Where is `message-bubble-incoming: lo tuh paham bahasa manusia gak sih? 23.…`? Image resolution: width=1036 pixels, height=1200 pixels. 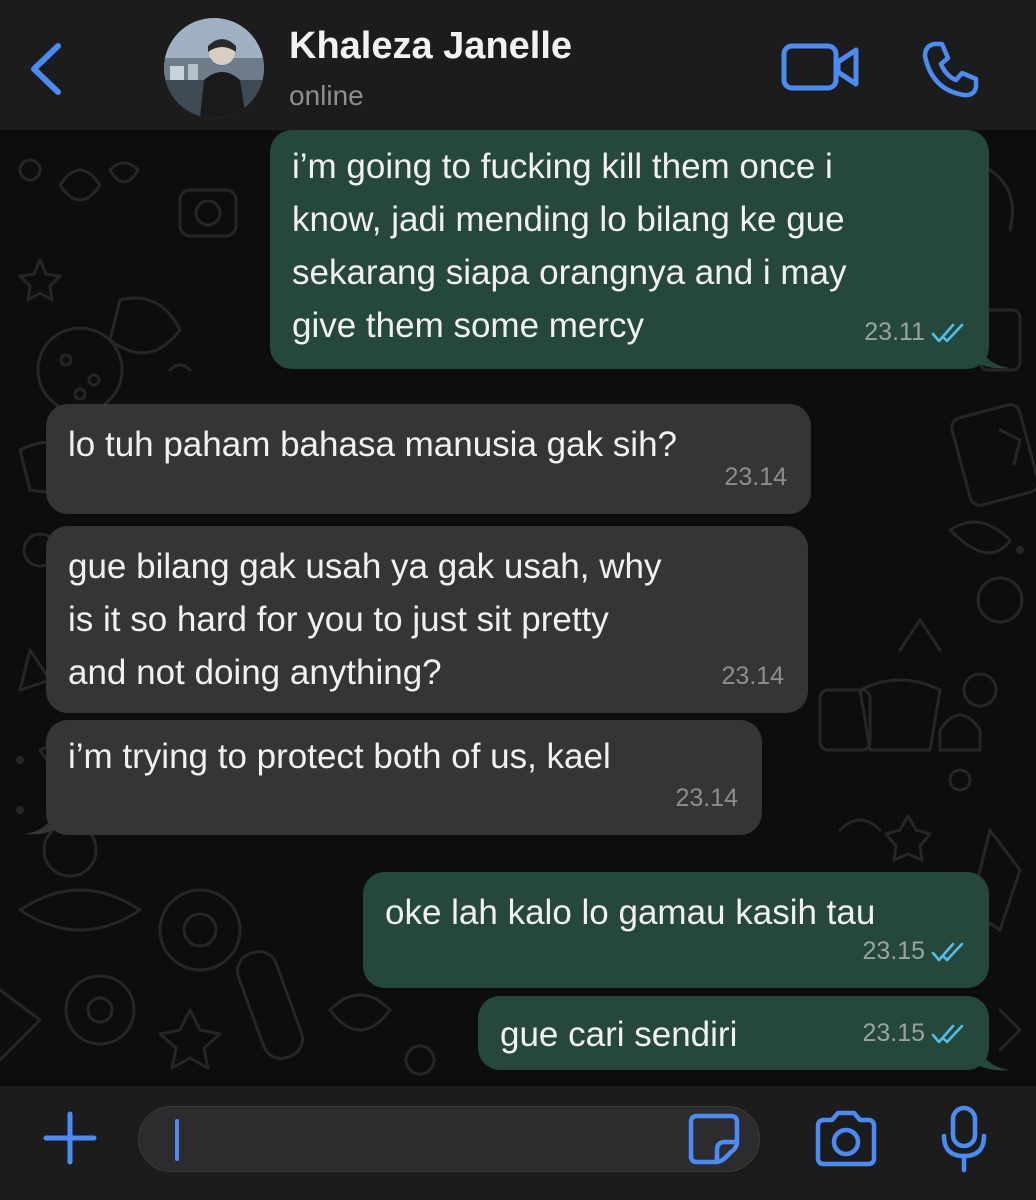
message-bubble-incoming: lo tuh paham bahasa manusia gak sih? 23.… is located at coordinates (428, 459).